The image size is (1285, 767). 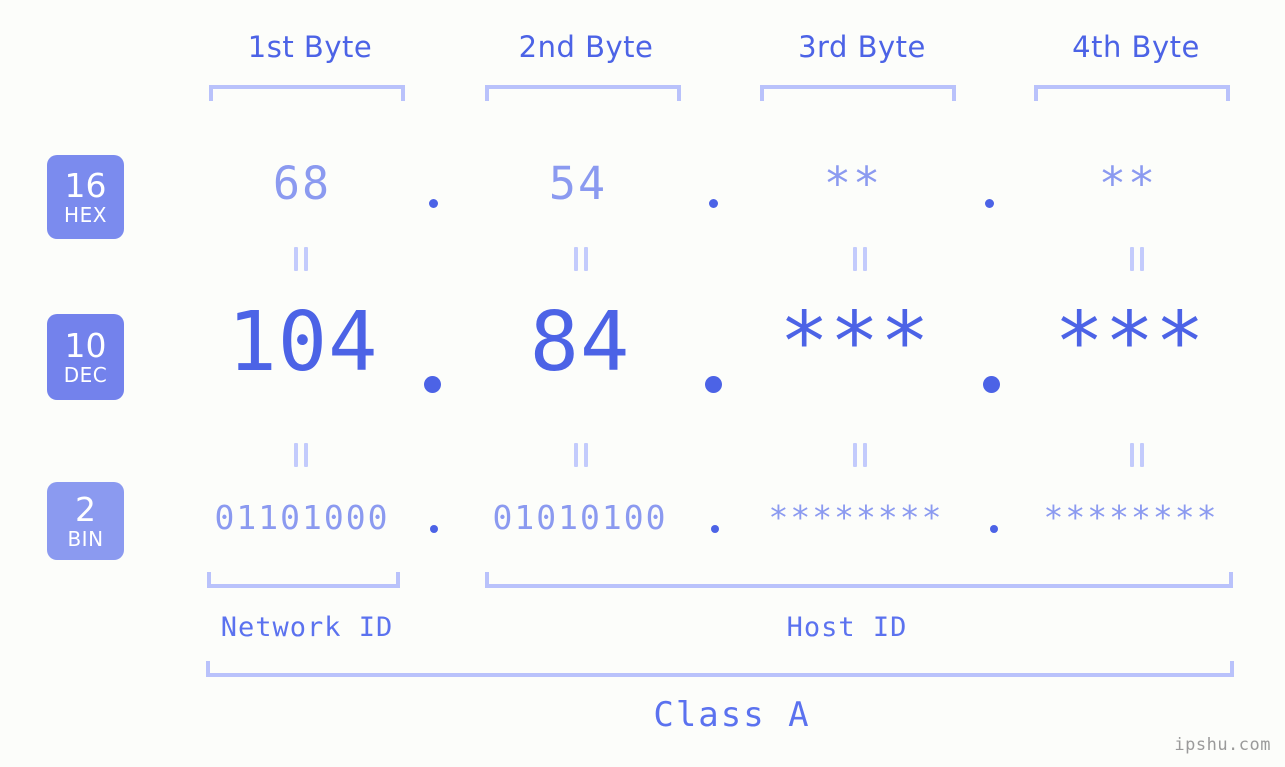 I want to click on base-badge-bin-abbr: BIN, so click(x=85, y=539).